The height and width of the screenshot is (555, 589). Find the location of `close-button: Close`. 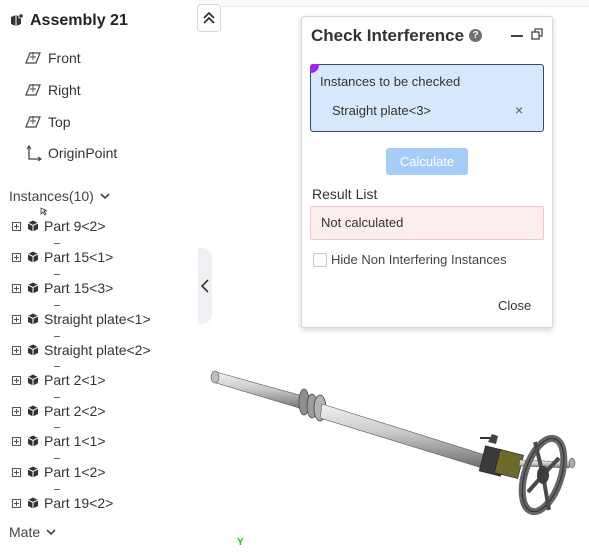

close-button: Close is located at coordinates (514, 305).